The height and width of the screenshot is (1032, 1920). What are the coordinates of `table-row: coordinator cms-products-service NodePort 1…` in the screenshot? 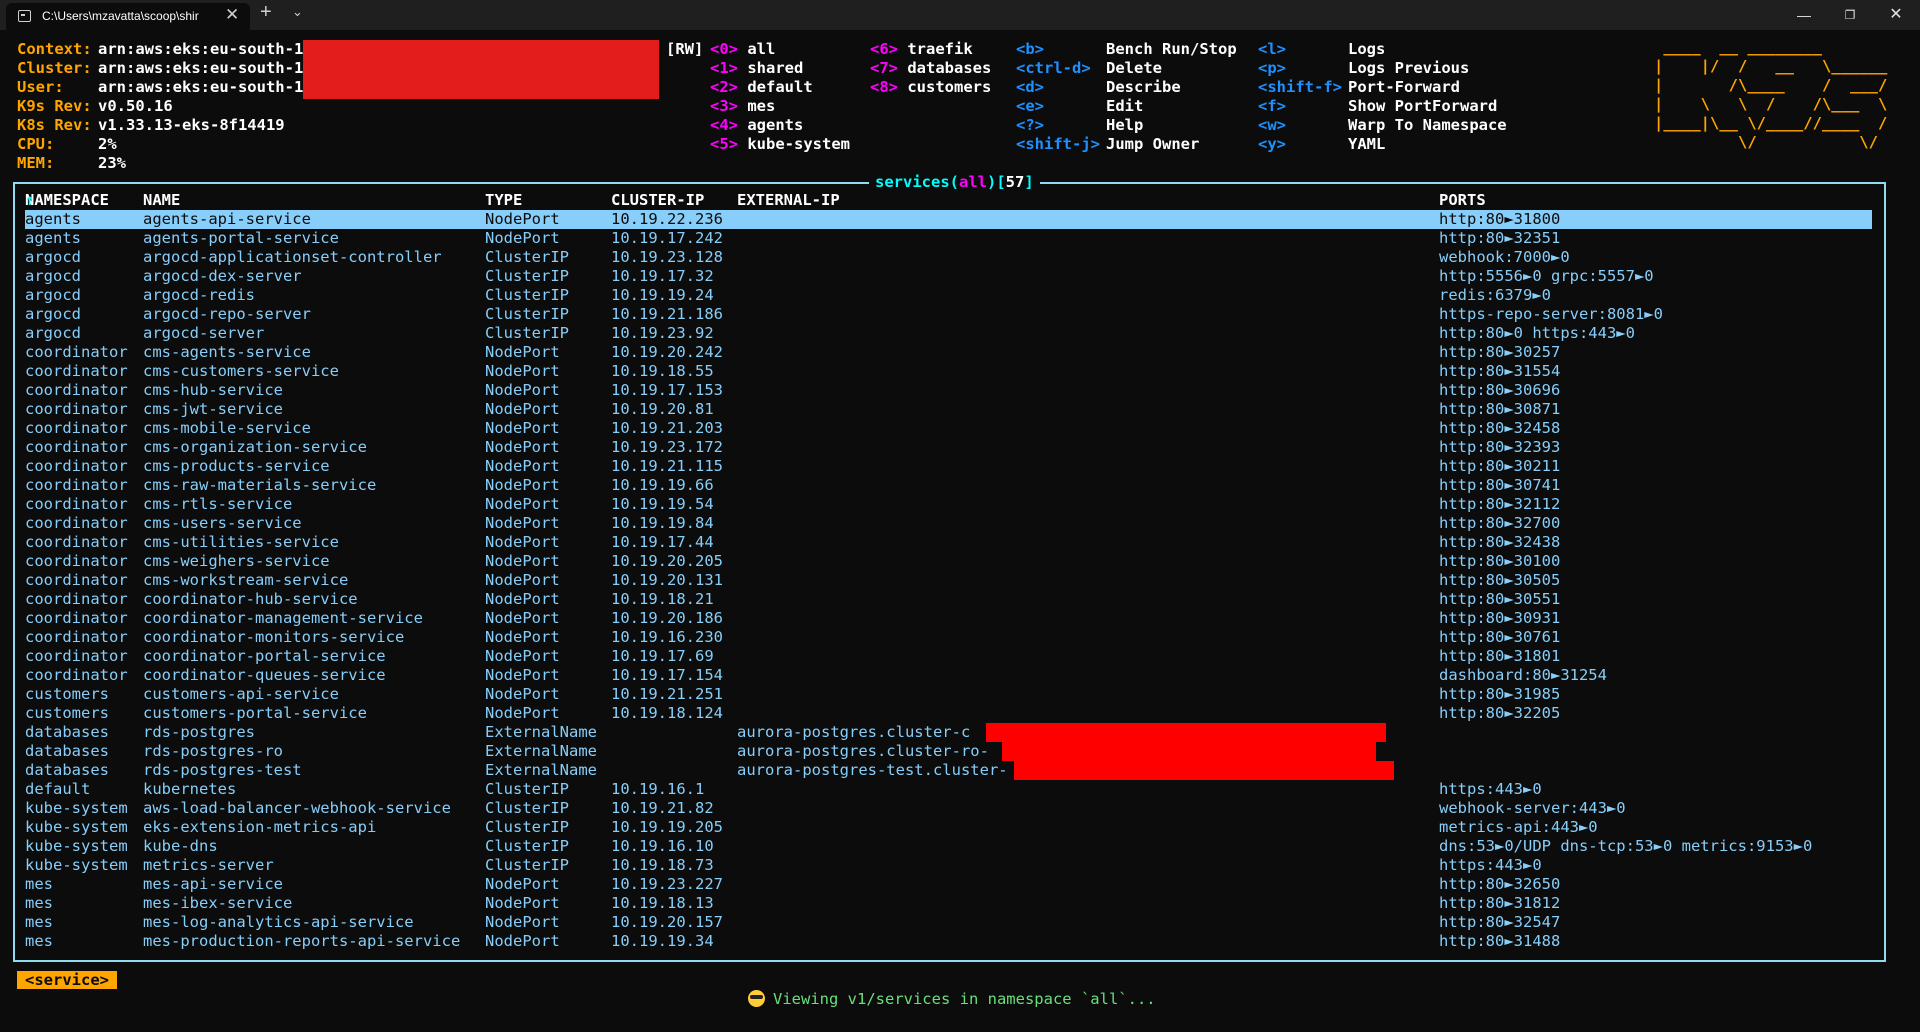 It's located at (948, 466).